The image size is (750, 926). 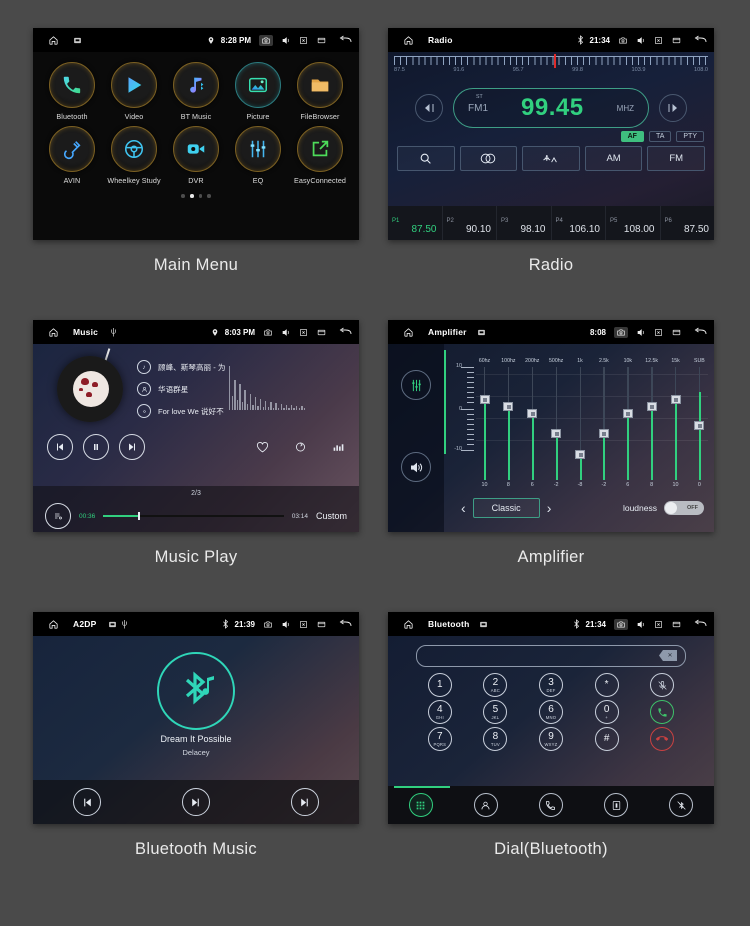 What do you see at coordinates (551, 656) in the screenshot?
I see `phone-number-input: ✕` at bounding box center [551, 656].